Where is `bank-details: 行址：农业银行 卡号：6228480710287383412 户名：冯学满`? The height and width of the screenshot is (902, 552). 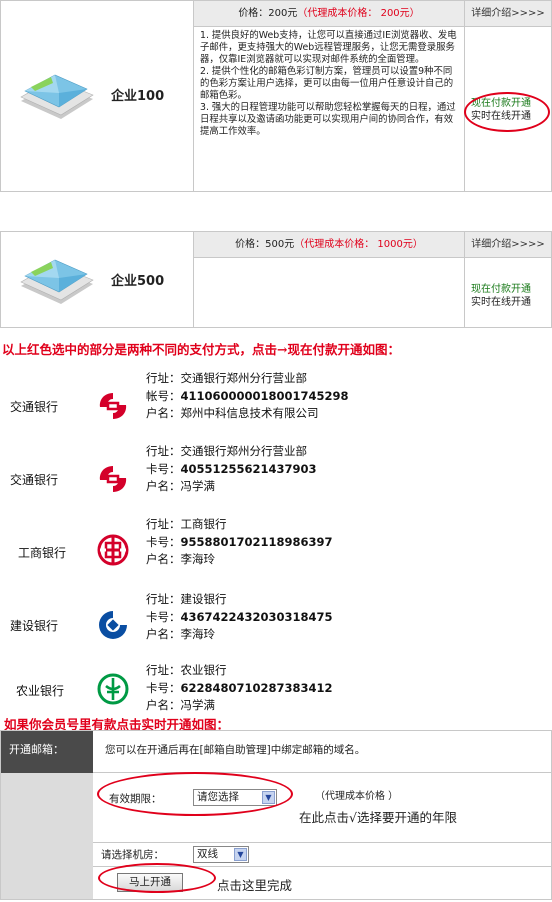 bank-details: 行址：农业银行 卡号：6228480710287383412 户名：冯学满 is located at coordinates (239, 688).